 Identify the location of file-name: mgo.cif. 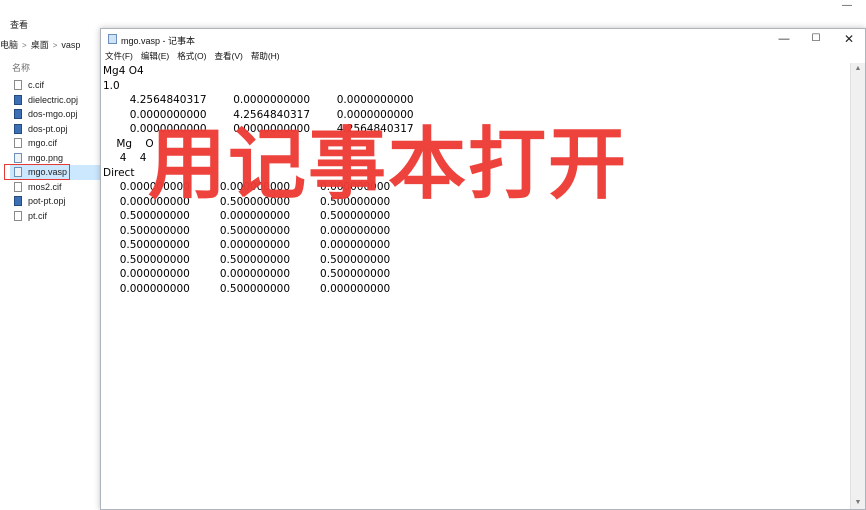
(43, 143).